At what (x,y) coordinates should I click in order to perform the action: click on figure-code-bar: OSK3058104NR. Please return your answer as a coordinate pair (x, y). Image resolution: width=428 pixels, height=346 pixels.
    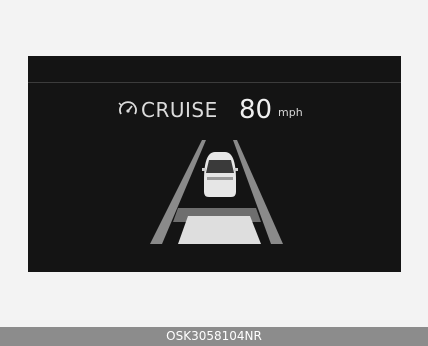
    Looking at the image, I should click on (214, 336).